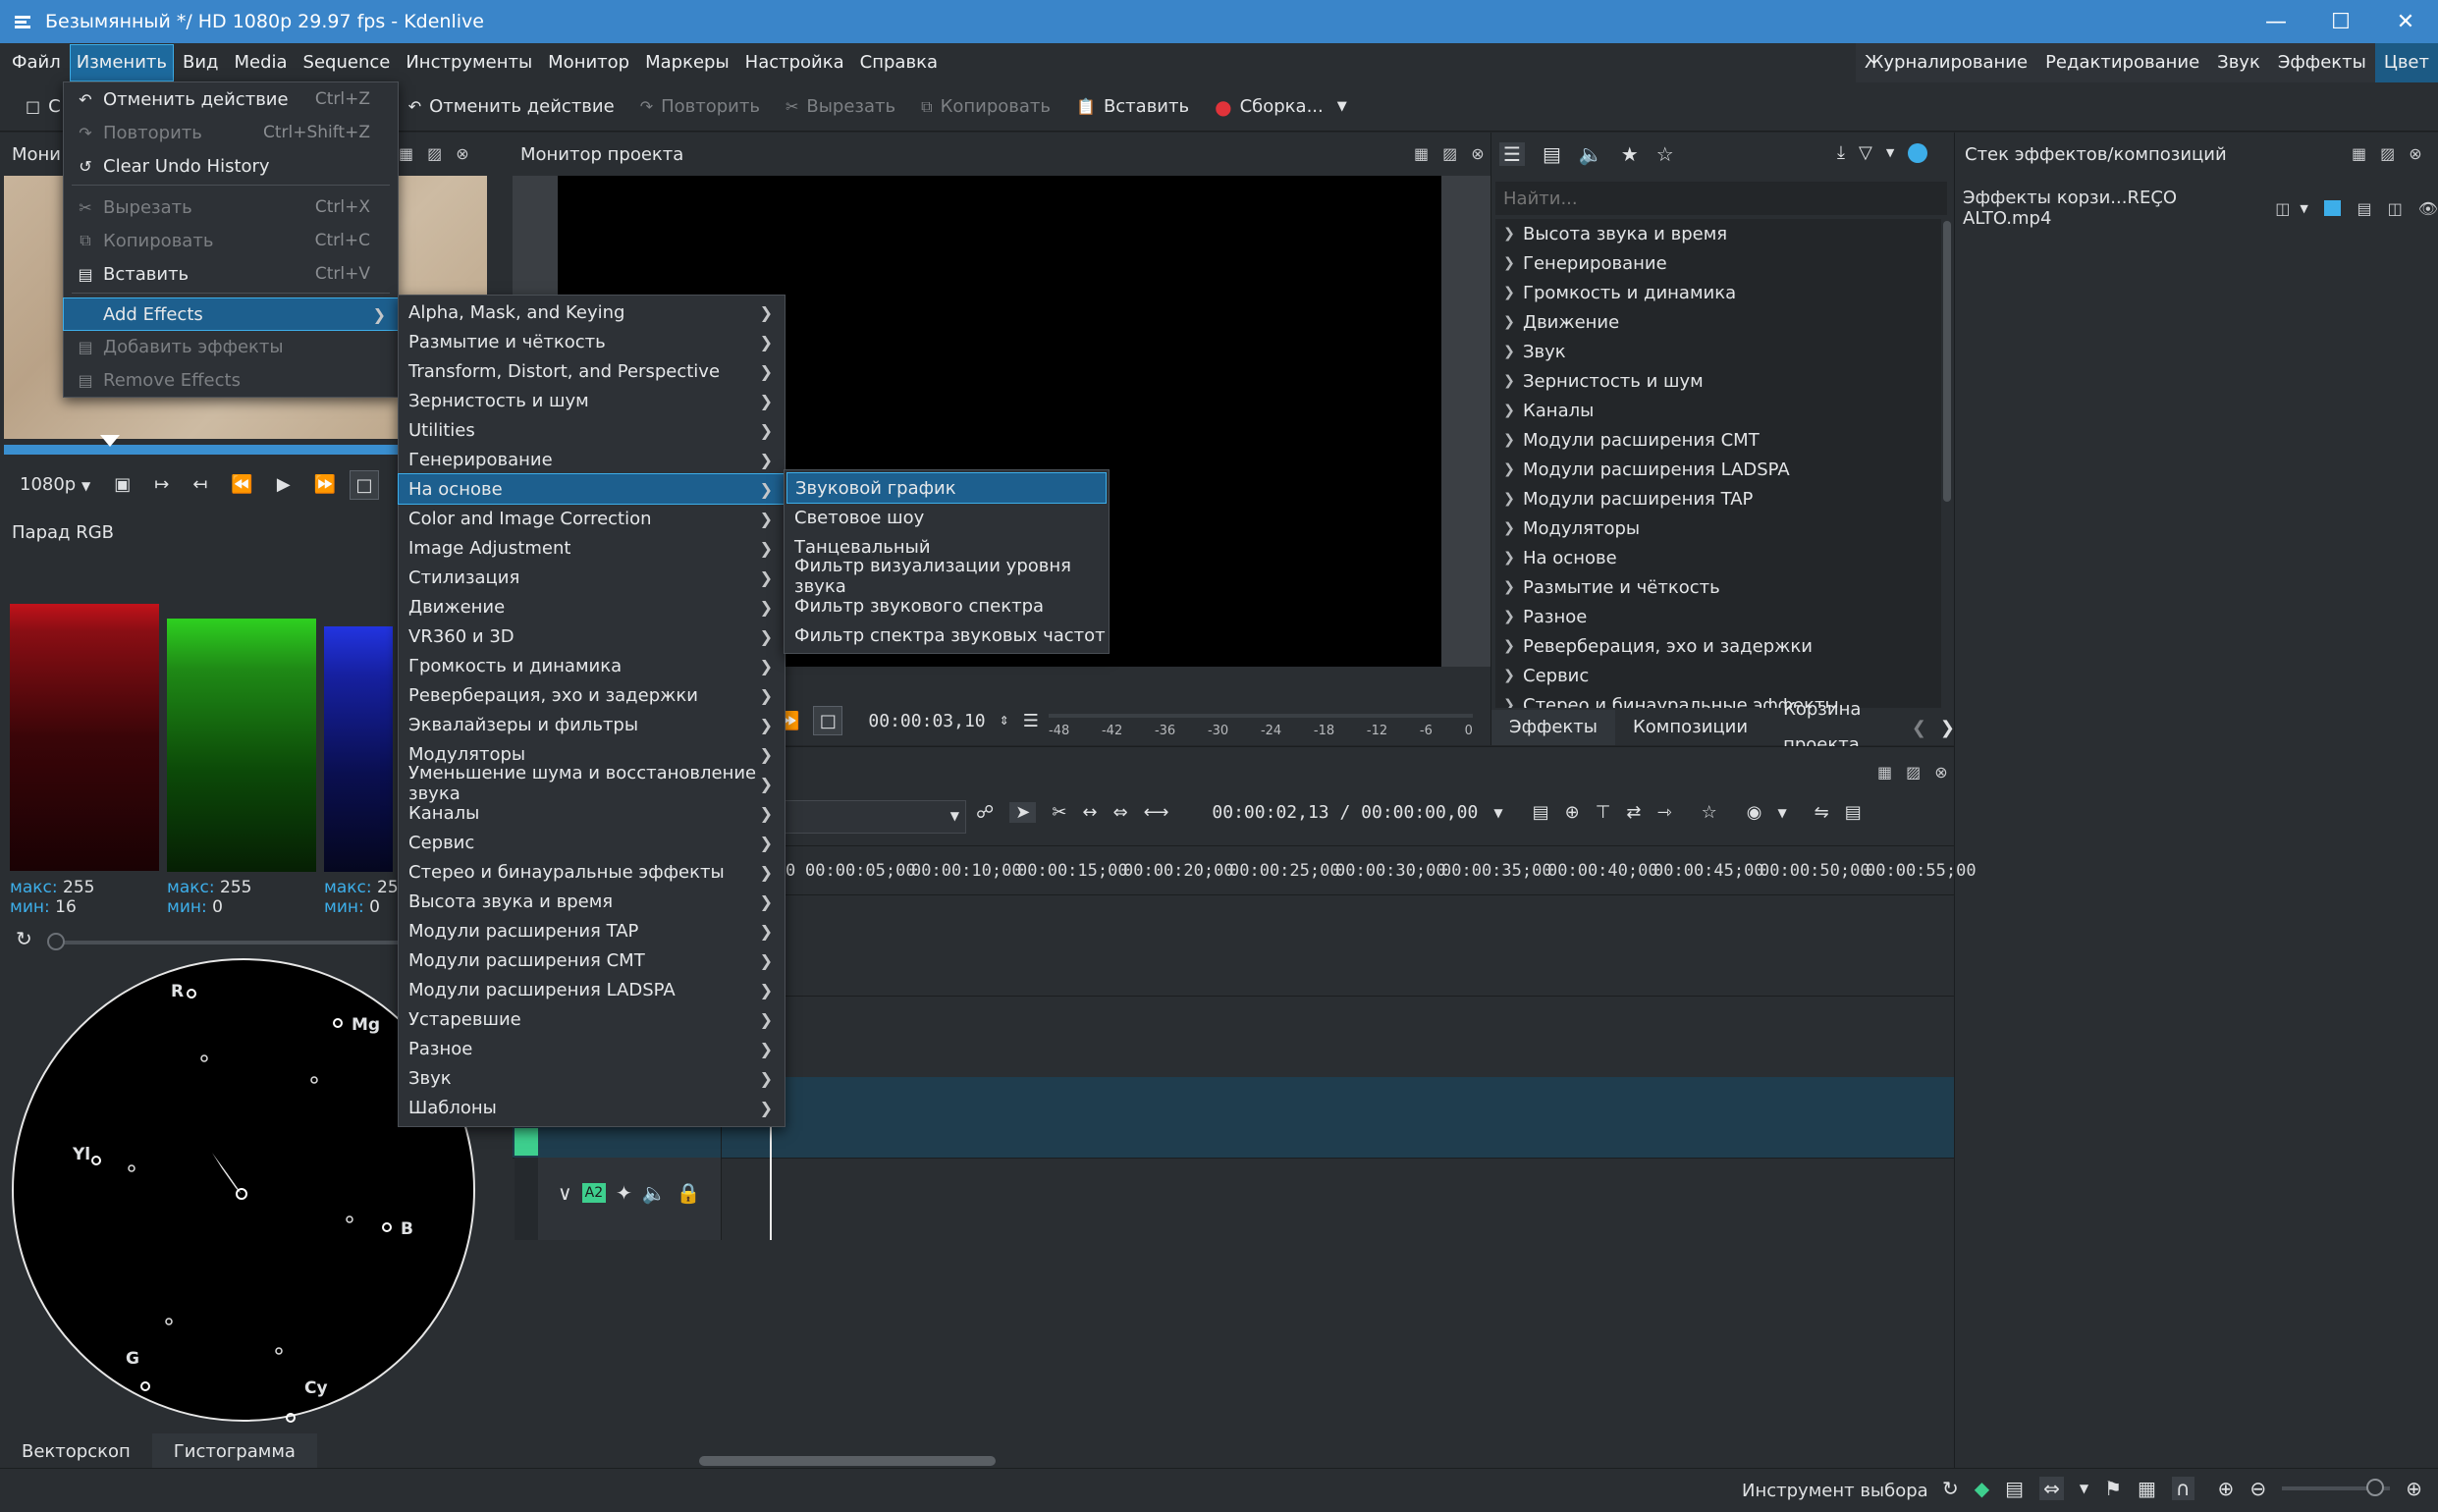  I want to click on effect-category: ❯ Звук, so click(1530, 352).